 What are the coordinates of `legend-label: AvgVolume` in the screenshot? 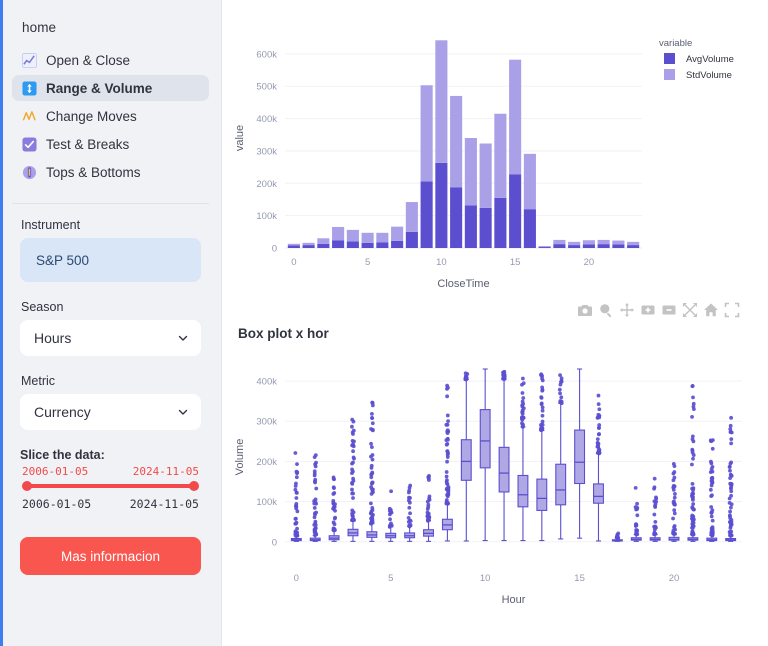 It's located at (710, 59).